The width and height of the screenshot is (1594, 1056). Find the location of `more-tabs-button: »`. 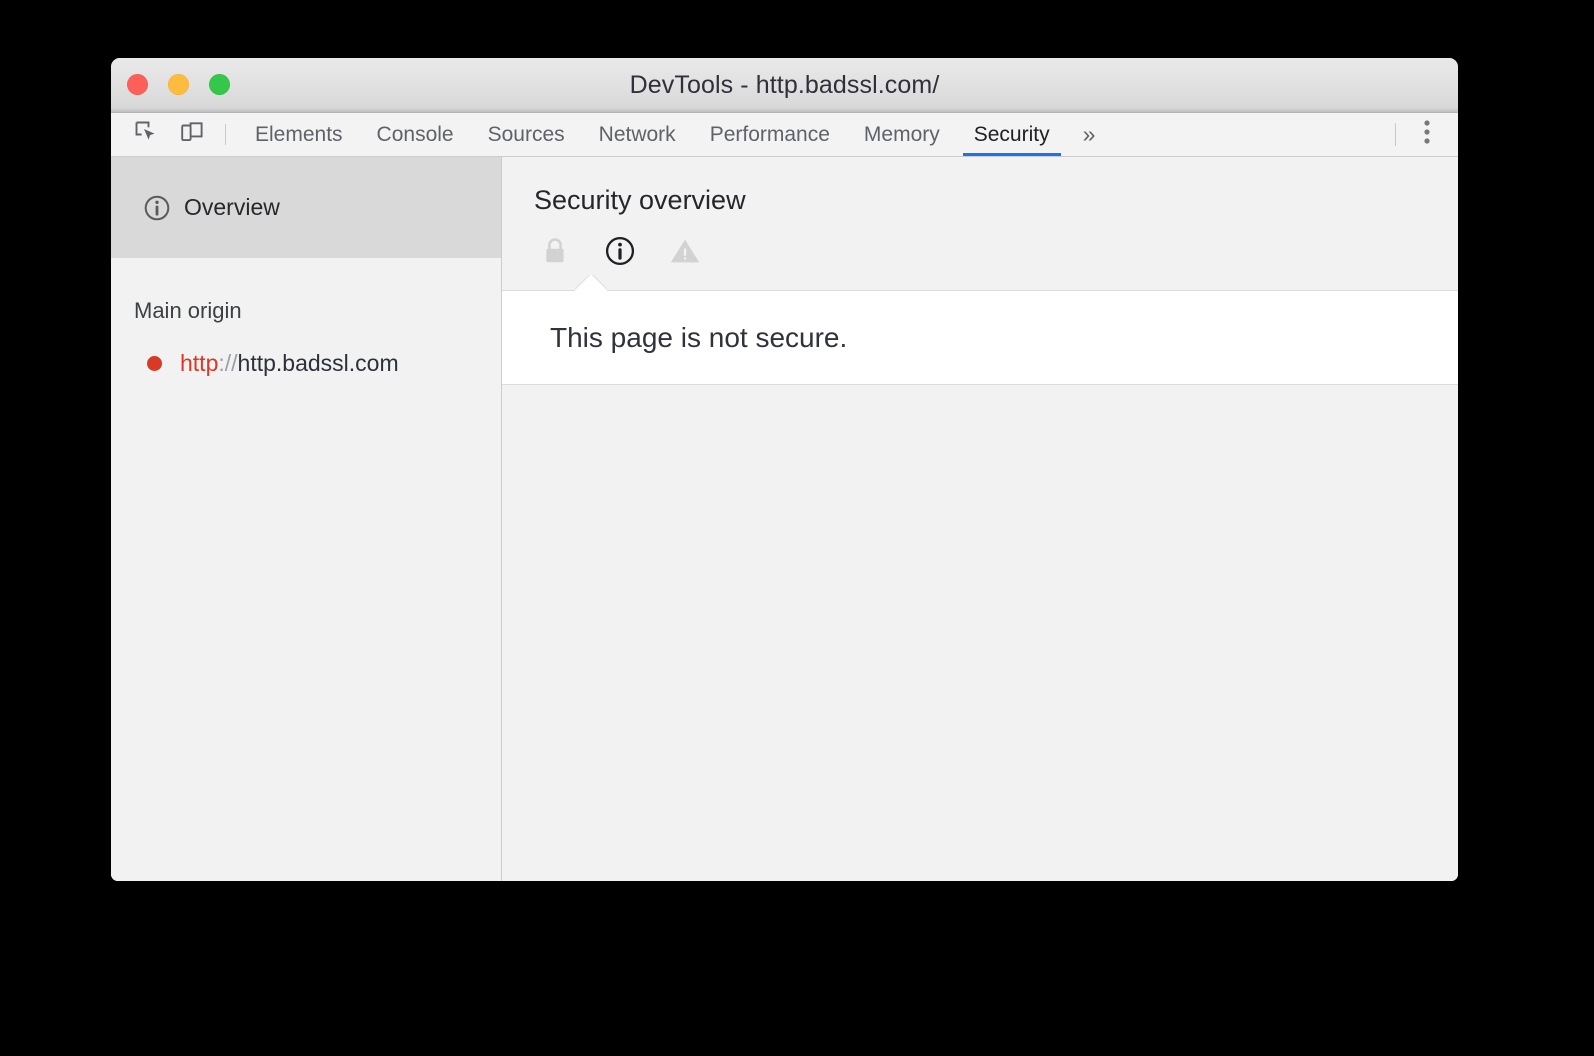

more-tabs-button: » is located at coordinates (1089, 134).